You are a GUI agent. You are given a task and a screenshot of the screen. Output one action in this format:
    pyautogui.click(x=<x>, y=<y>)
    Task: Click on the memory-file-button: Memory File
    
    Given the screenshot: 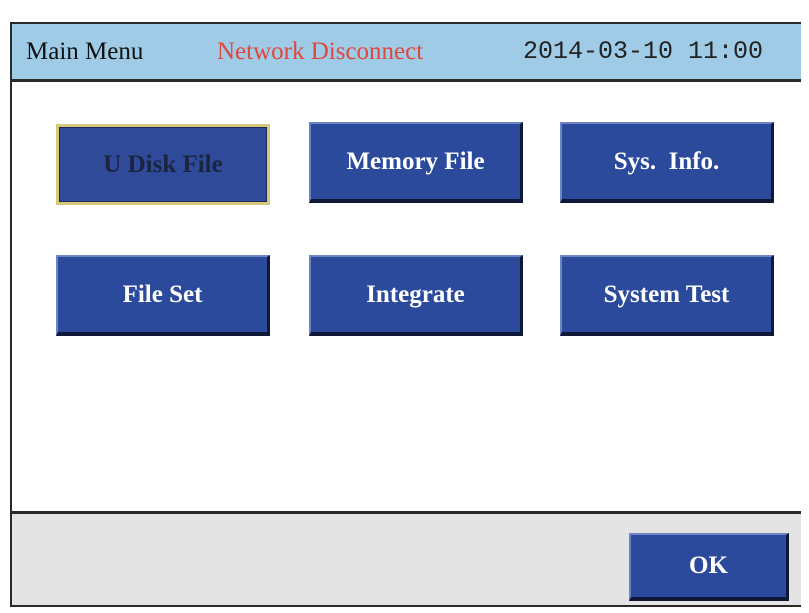 What is the action you would take?
    pyautogui.click(x=416, y=162)
    